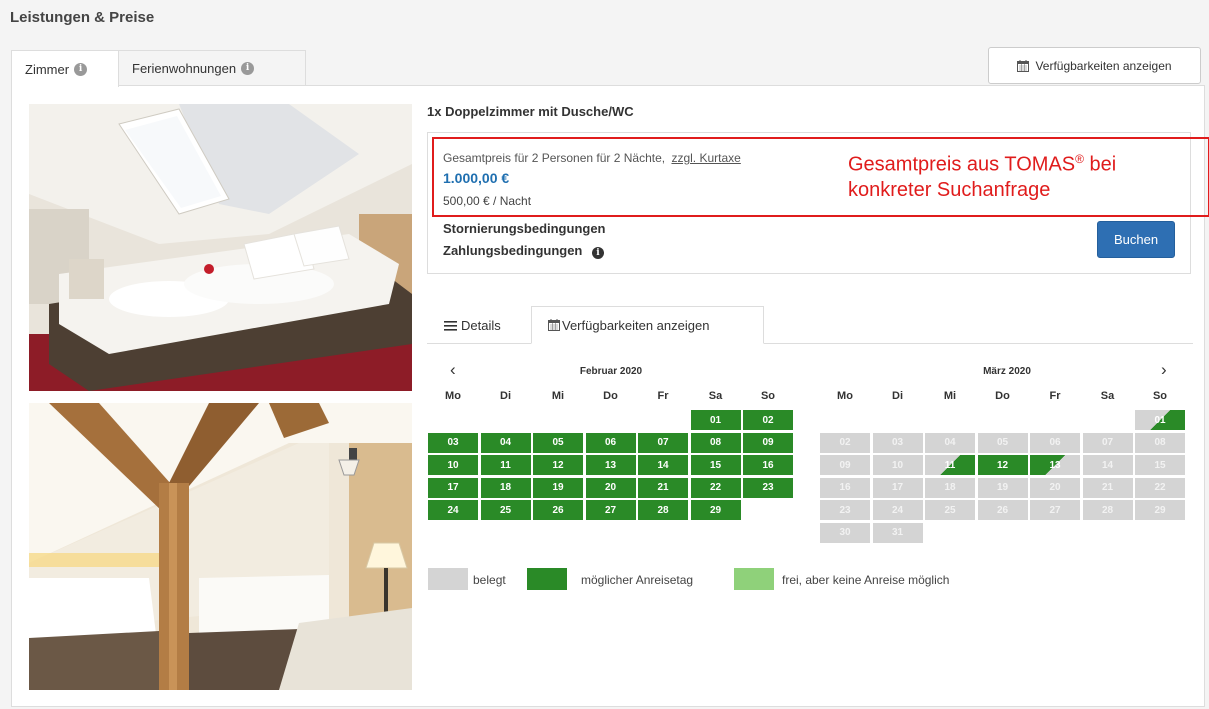 The height and width of the screenshot is (709, 1209). Describe the element at coordinates (866, 580) in the screenshot. I see `legend-label-free: frei, aber keine Anreise möglich` at that location.